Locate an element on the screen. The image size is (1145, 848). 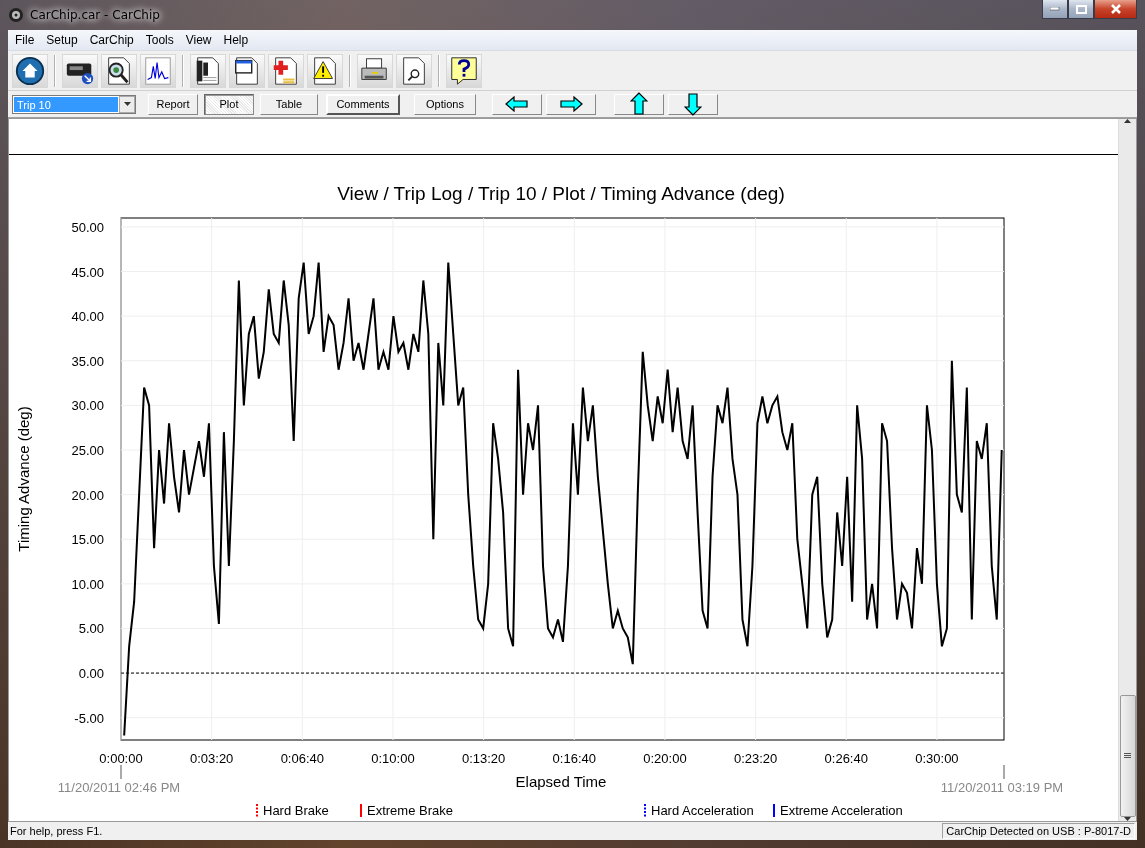
minimize-button is located at coordinates (1055, 9).